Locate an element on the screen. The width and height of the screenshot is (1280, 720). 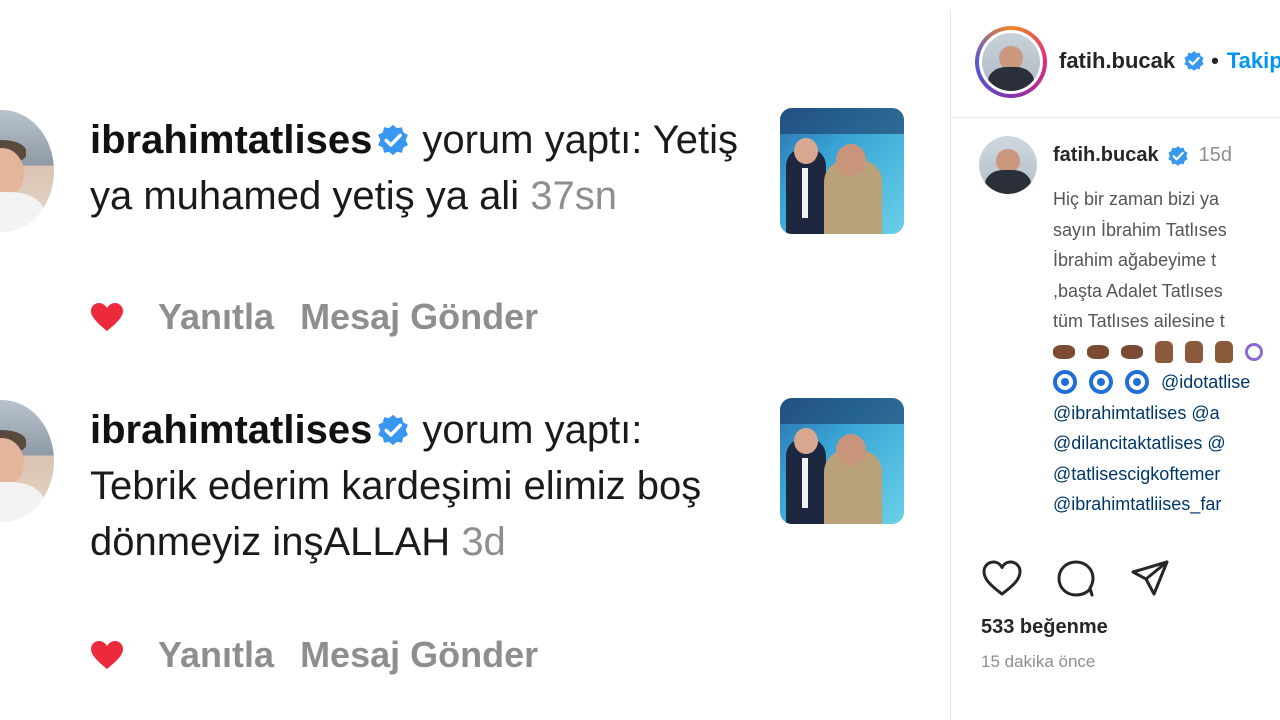
mention-link: @dilancitaktatlises @ is located at coordinates (1166, 443).